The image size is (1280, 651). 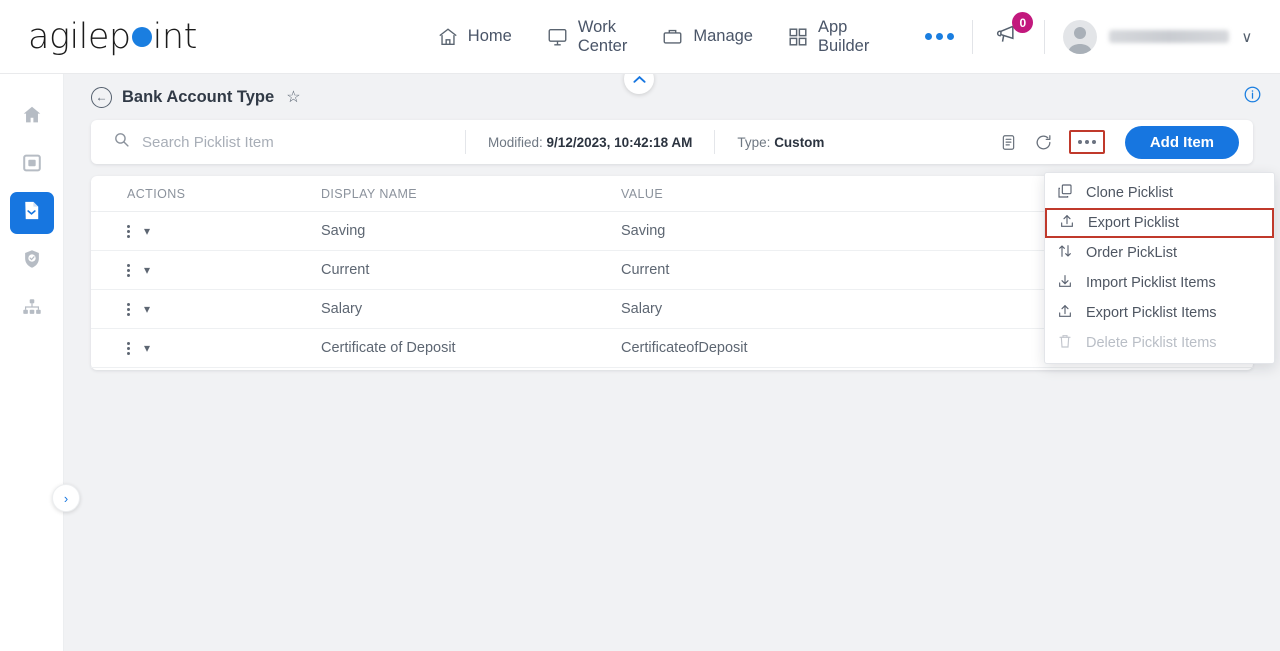 I want to click on nav-item-app-builder: App Builder, so click(x=828, y=37).